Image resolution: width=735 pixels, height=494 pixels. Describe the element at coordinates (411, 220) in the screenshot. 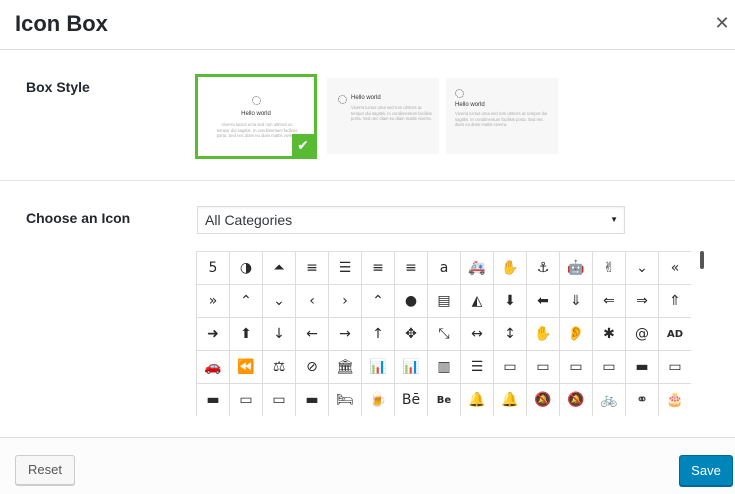

I see `category-select: All Categories ▼` at that location.